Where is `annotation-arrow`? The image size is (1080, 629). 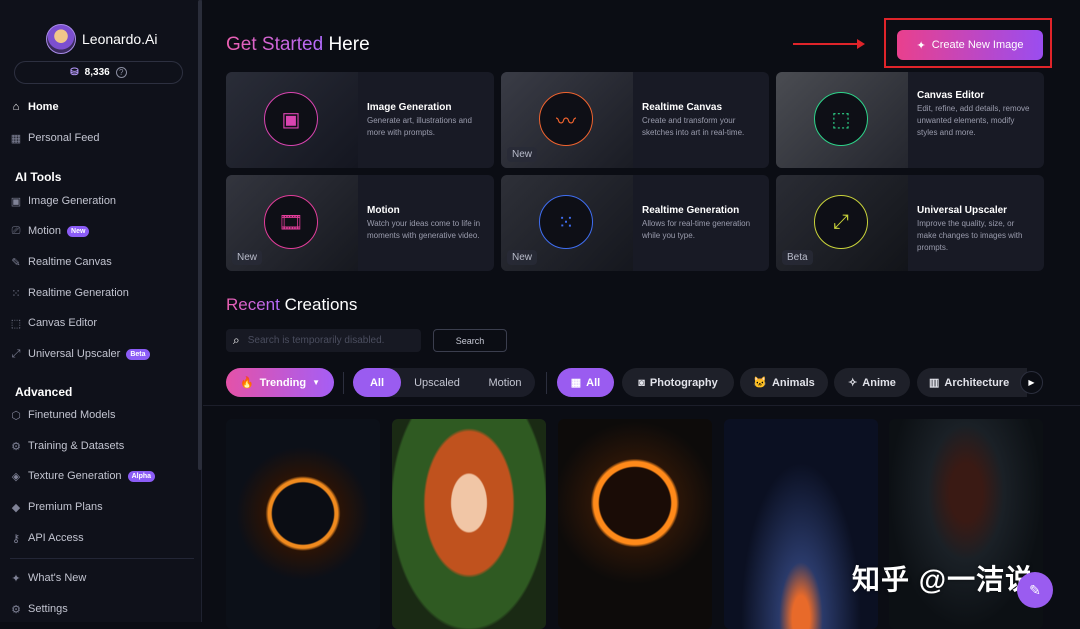 annotation-arrow is located at coordinates (829, 44).